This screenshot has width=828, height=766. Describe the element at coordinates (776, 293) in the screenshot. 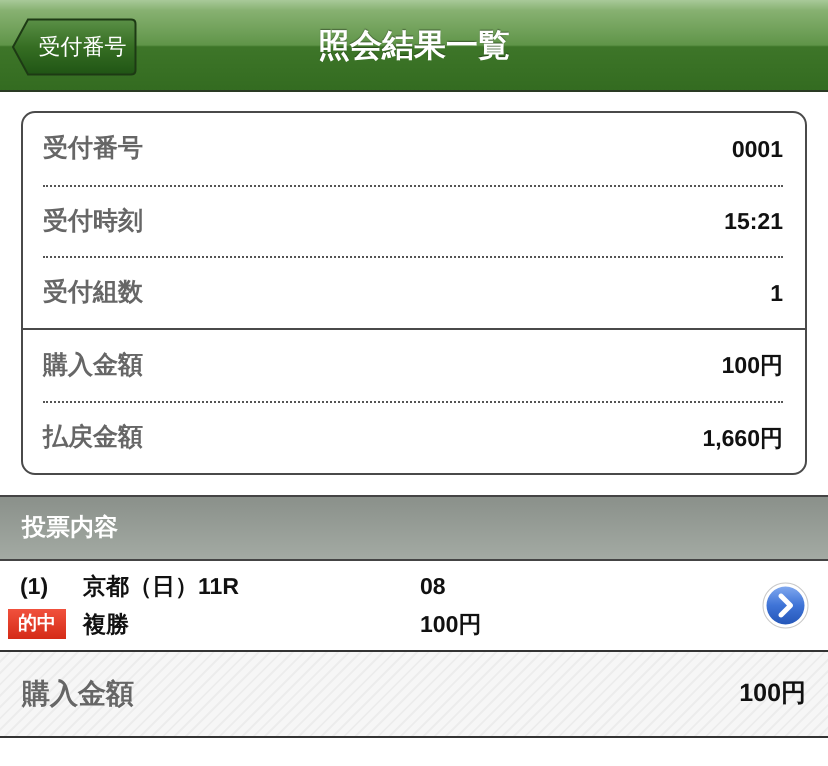

I see `field-value: 1` at that location.